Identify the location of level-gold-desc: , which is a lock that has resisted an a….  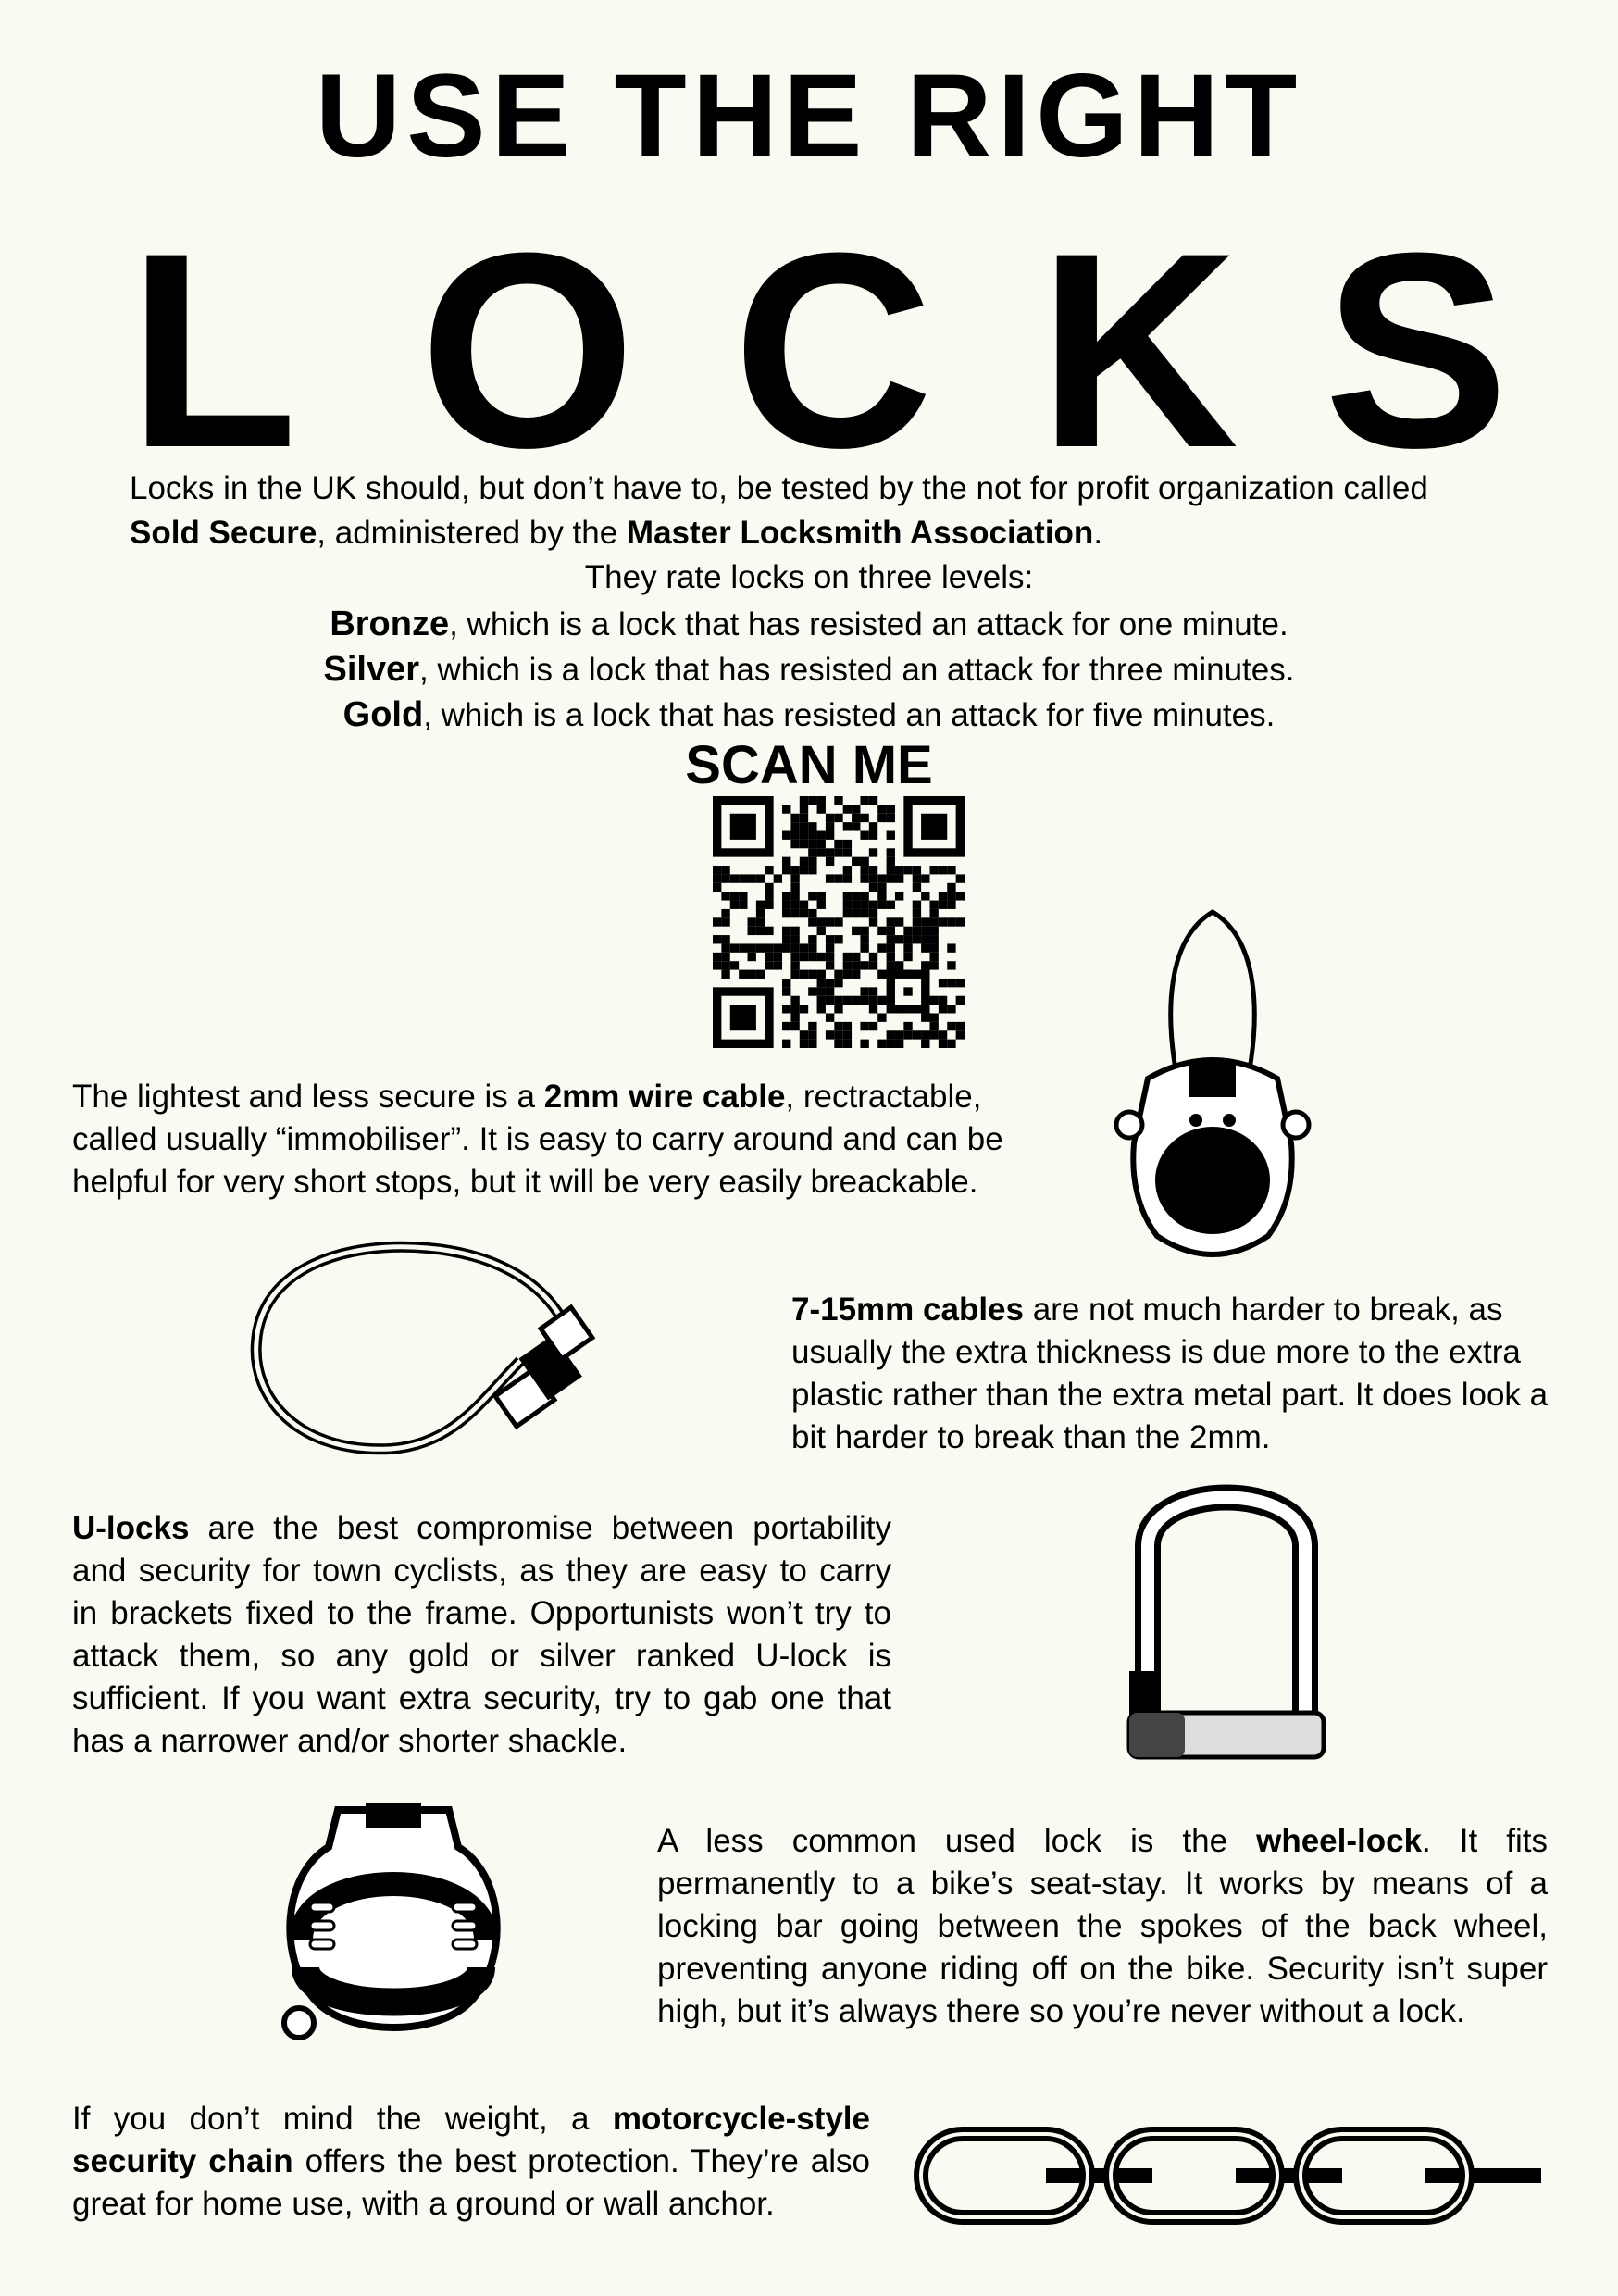
(849, 715).